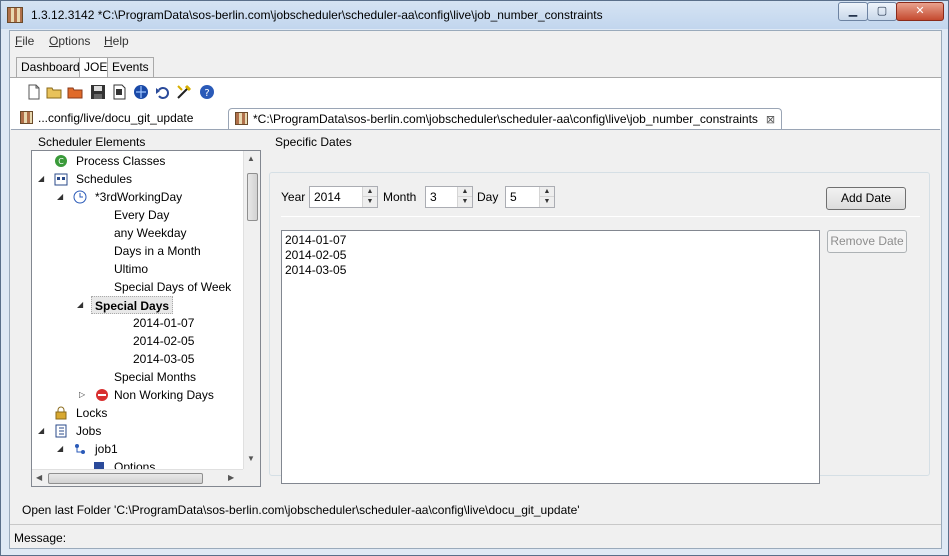  I want to click on status-bar: Message:, so click(475, 536).